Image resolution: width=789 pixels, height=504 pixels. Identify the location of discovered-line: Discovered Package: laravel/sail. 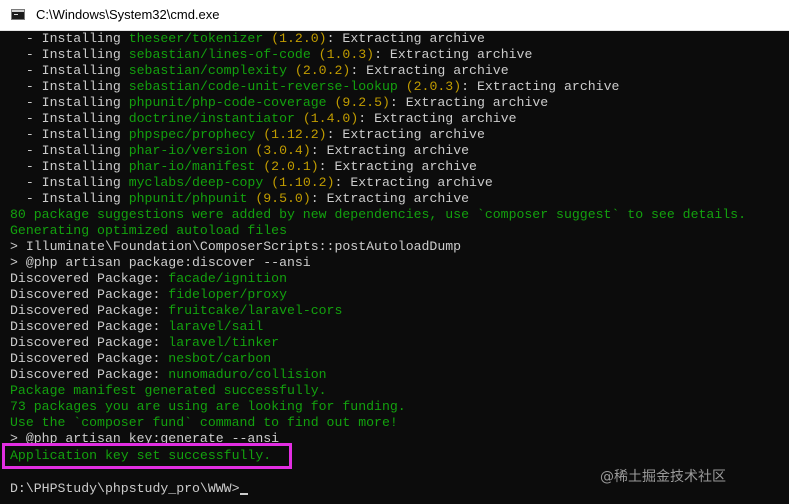
(136, 327).